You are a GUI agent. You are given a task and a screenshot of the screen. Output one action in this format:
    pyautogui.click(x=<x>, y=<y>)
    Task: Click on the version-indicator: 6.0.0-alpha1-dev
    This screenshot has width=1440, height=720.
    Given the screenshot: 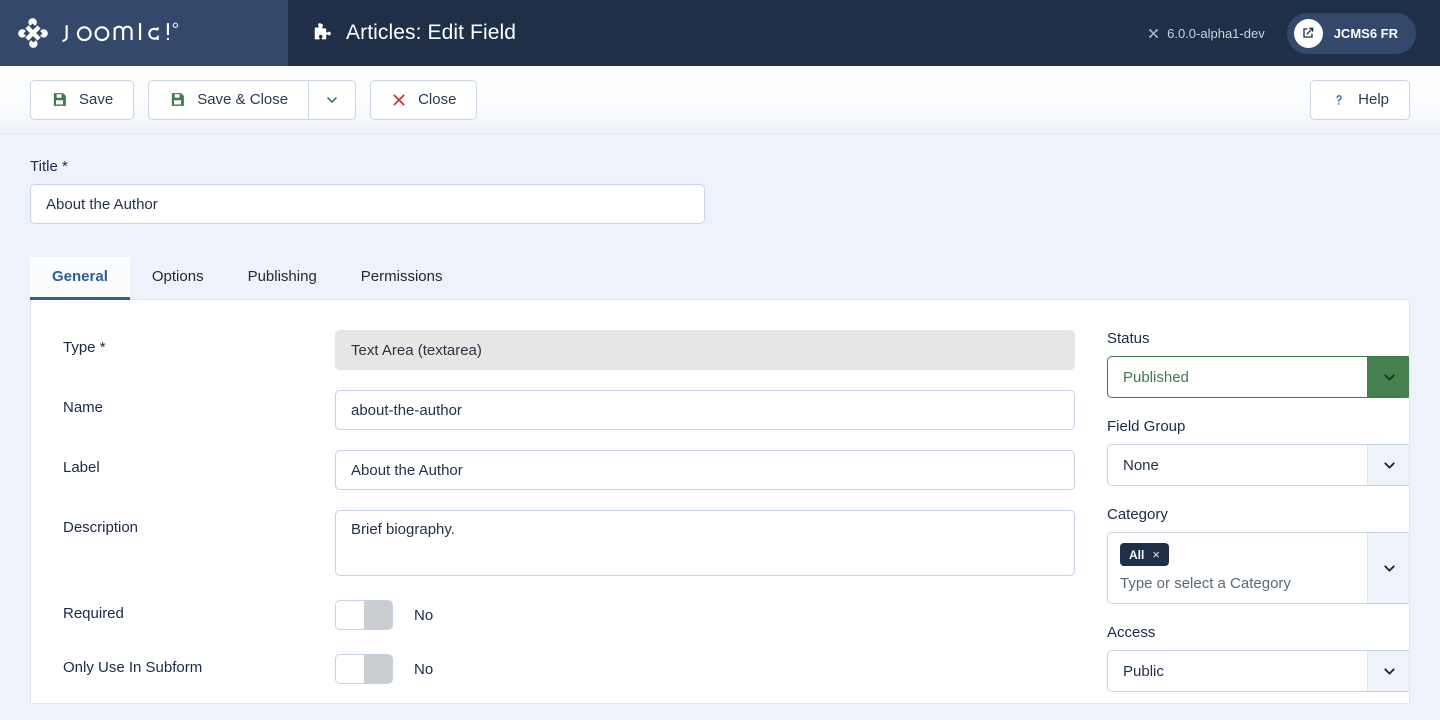 What is the action you would take?
    pyautogui.click(x=1206, y=33)
    